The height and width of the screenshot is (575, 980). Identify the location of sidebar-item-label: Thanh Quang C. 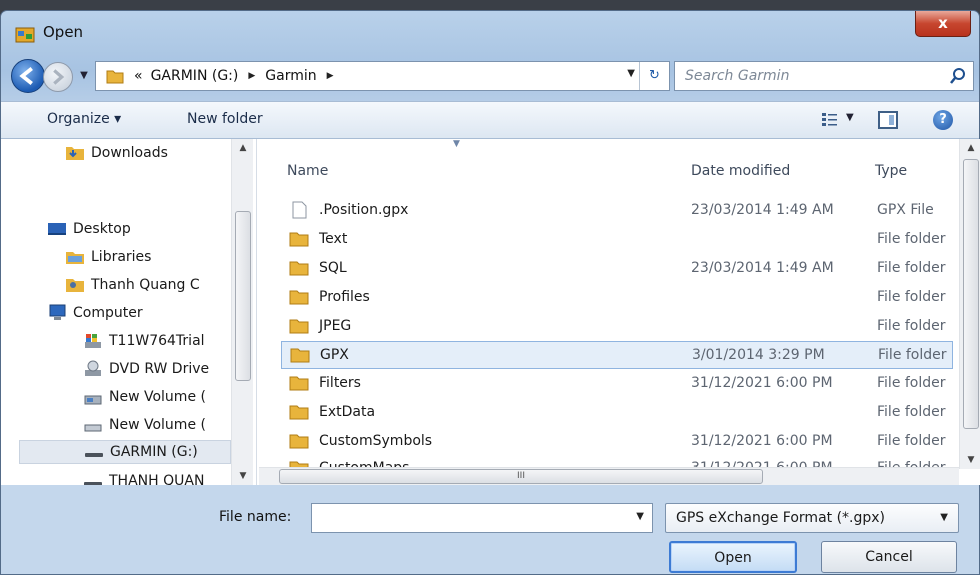
(145, 285).